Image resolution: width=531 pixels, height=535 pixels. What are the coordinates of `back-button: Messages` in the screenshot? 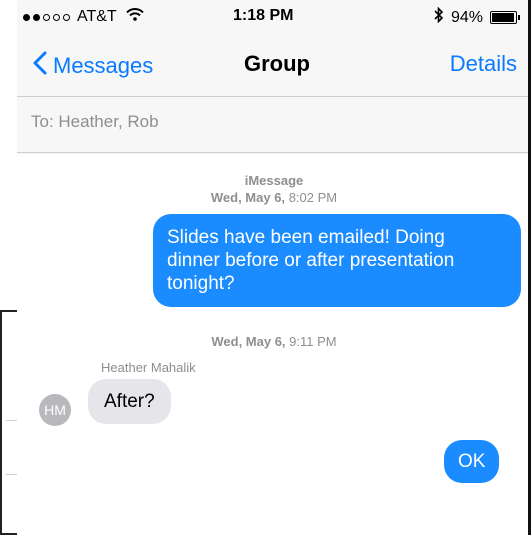 It's located at (93, 66).